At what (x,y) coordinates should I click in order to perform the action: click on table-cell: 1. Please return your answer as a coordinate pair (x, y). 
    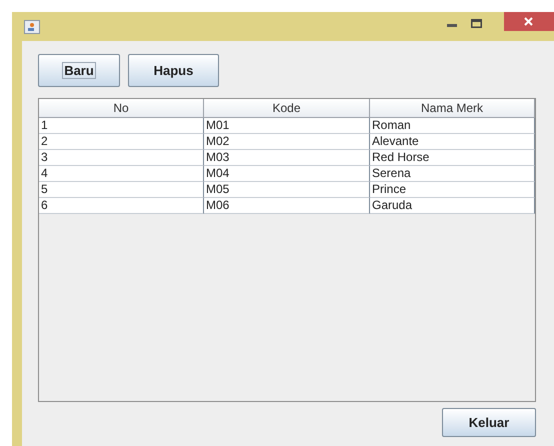
    Looking at the image, I should click on (121, 126).